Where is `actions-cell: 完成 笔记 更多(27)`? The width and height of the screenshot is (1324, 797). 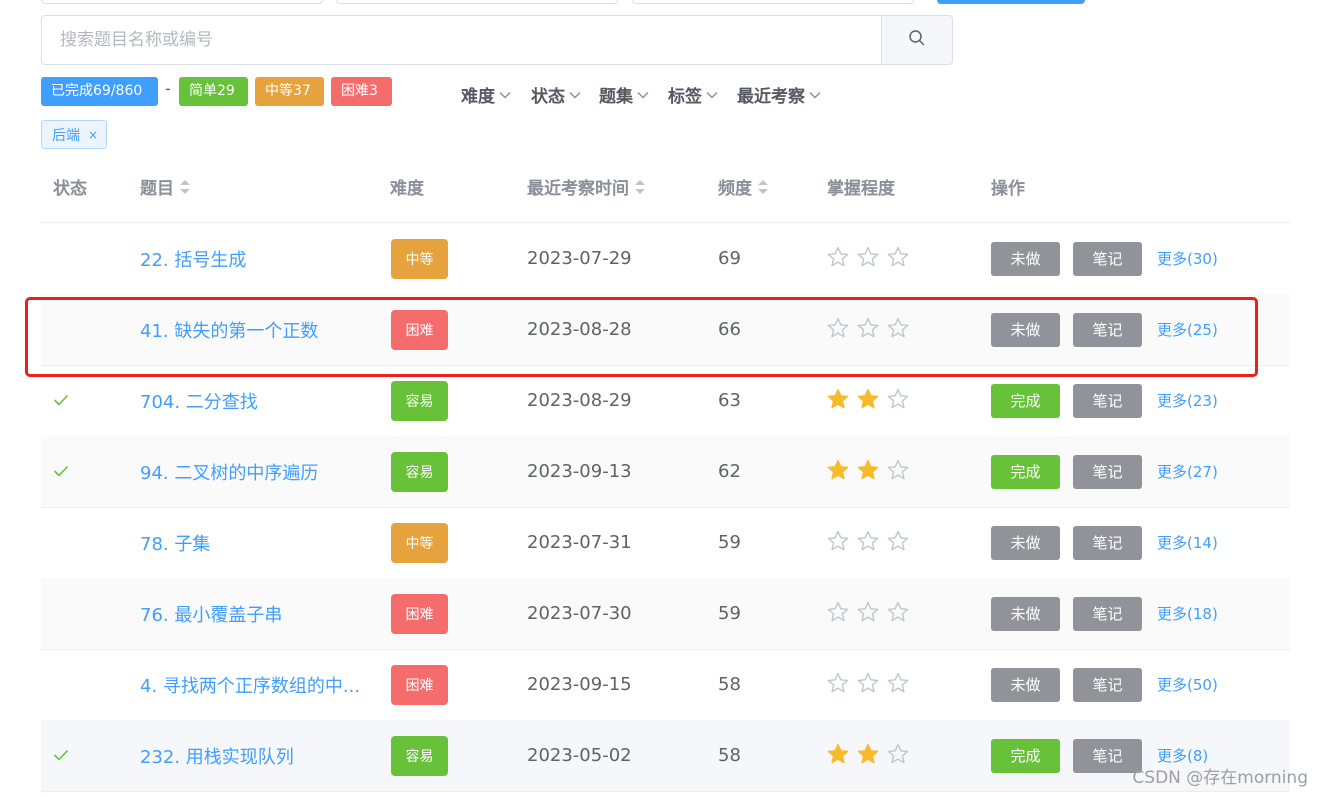 actions-cell: 完成 笔记 更多(27) is located at coordinates (1104, 471).